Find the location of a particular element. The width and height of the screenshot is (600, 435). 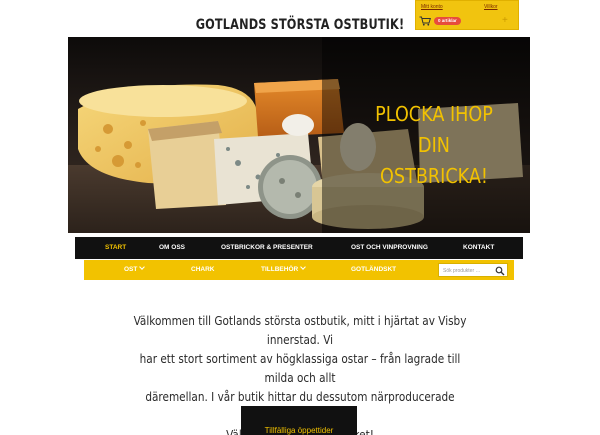

product-search is located at coordinates (473, 270).